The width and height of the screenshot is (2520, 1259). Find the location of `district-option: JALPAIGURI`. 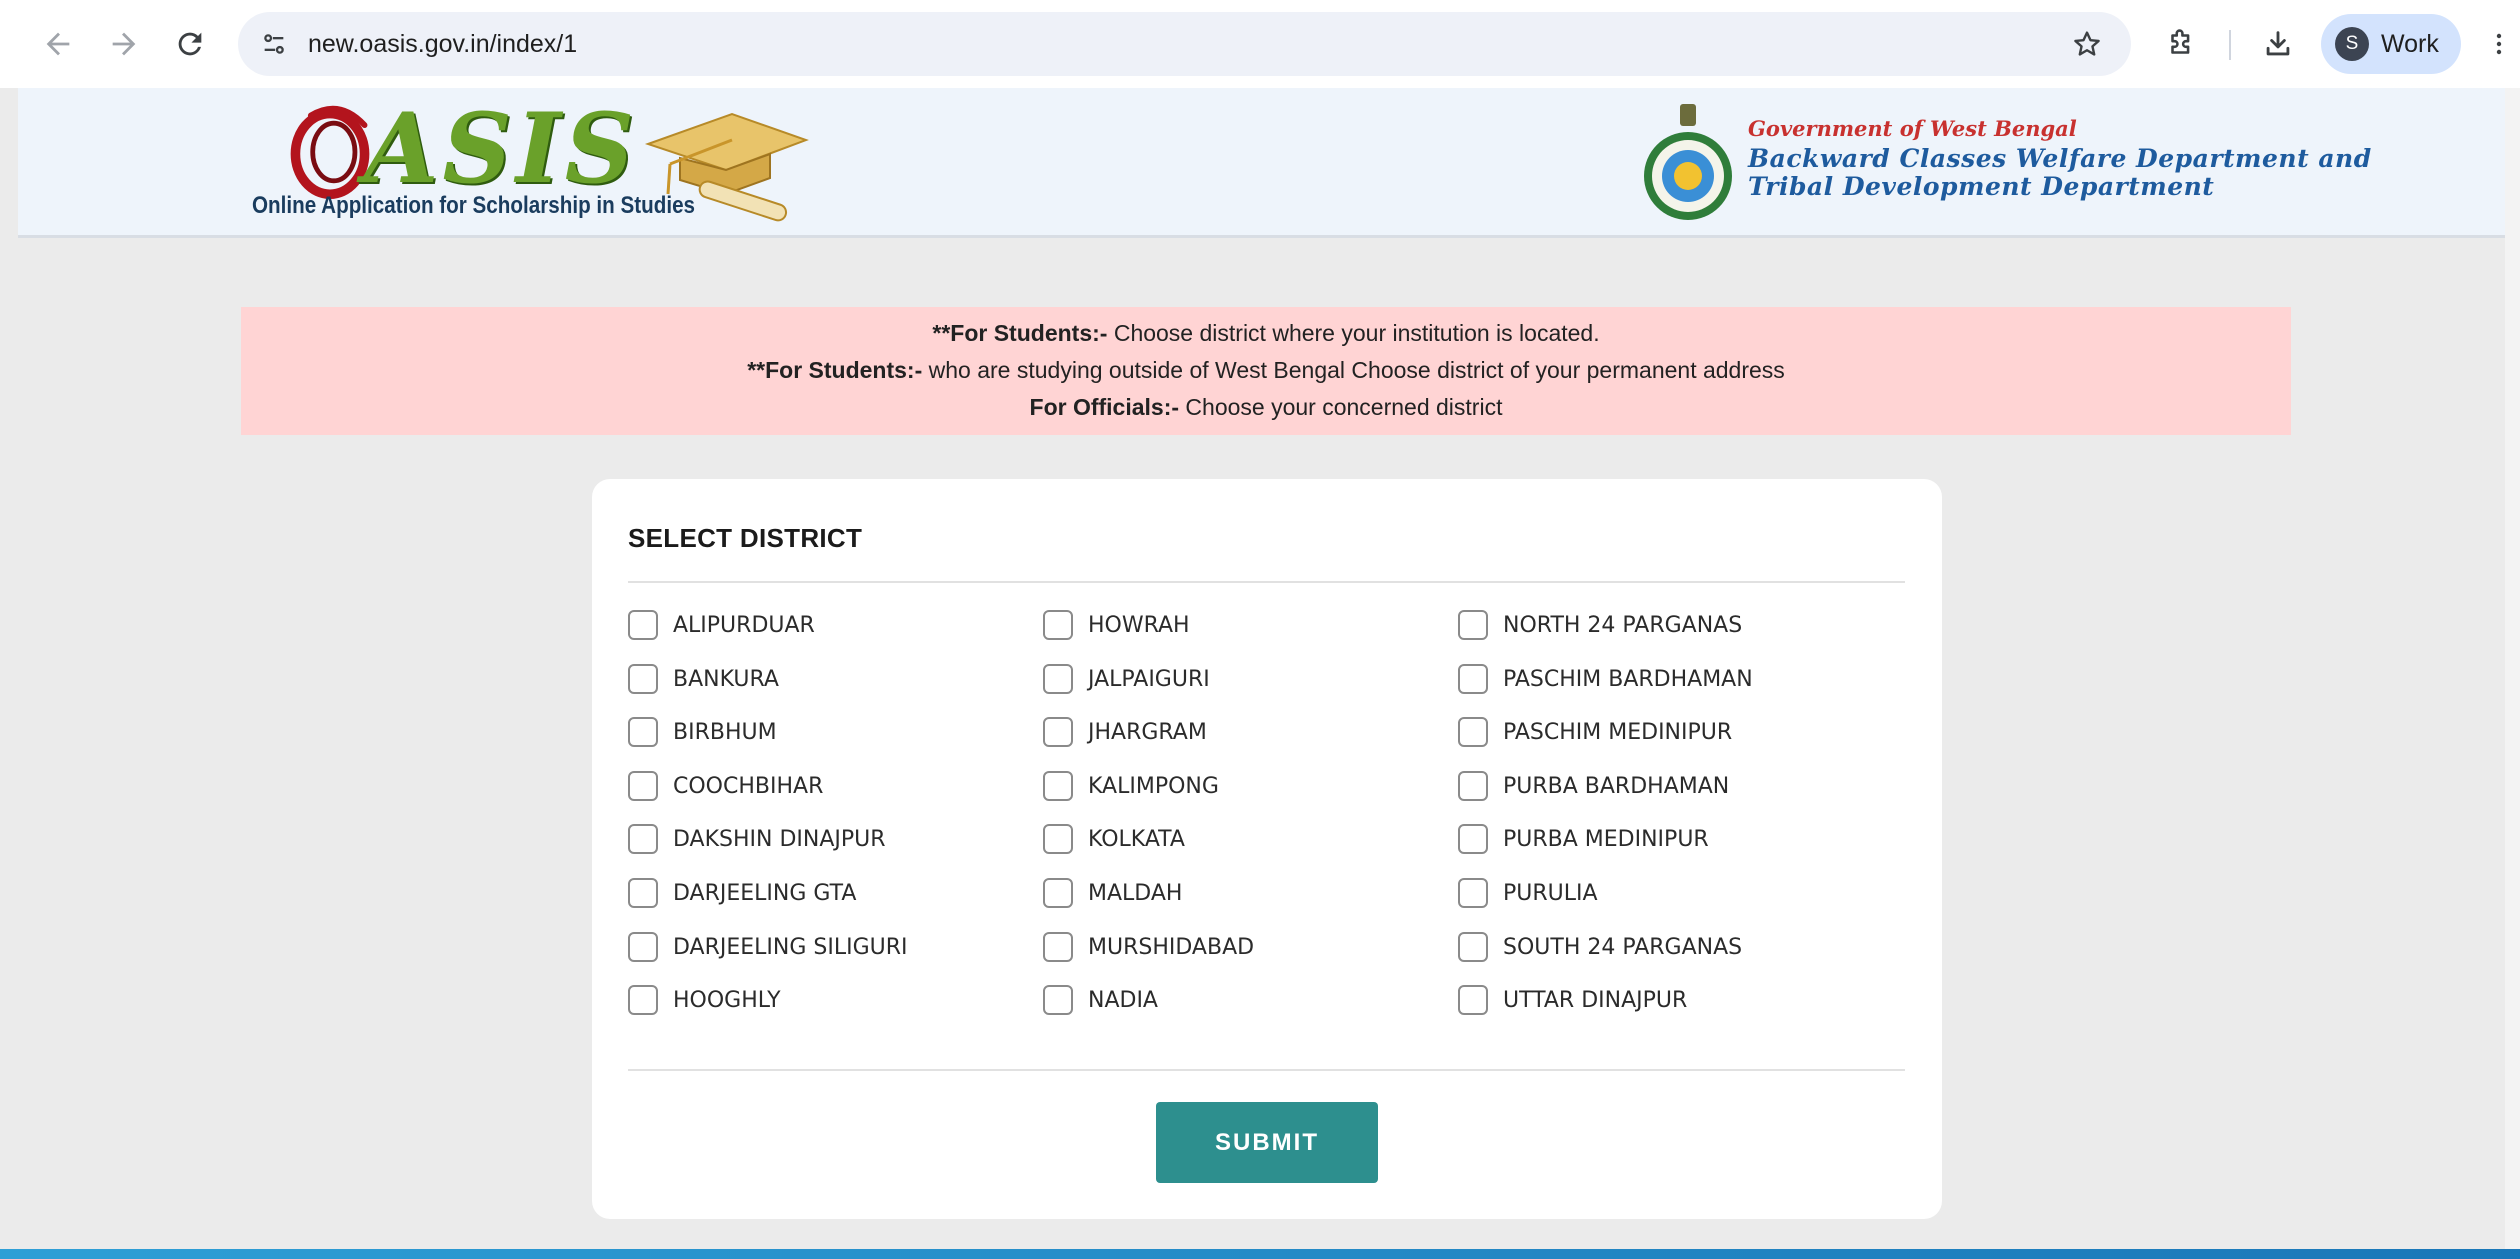

district-option: JALPAIGURI is located at coordinates (1126, 679).